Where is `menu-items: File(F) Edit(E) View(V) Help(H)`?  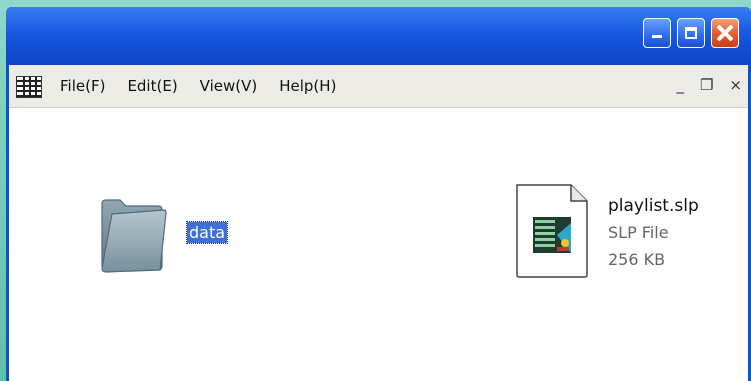 menu-items: File(F) Edit(E) View(V) Help(H) is located at coordinates (198, 86).